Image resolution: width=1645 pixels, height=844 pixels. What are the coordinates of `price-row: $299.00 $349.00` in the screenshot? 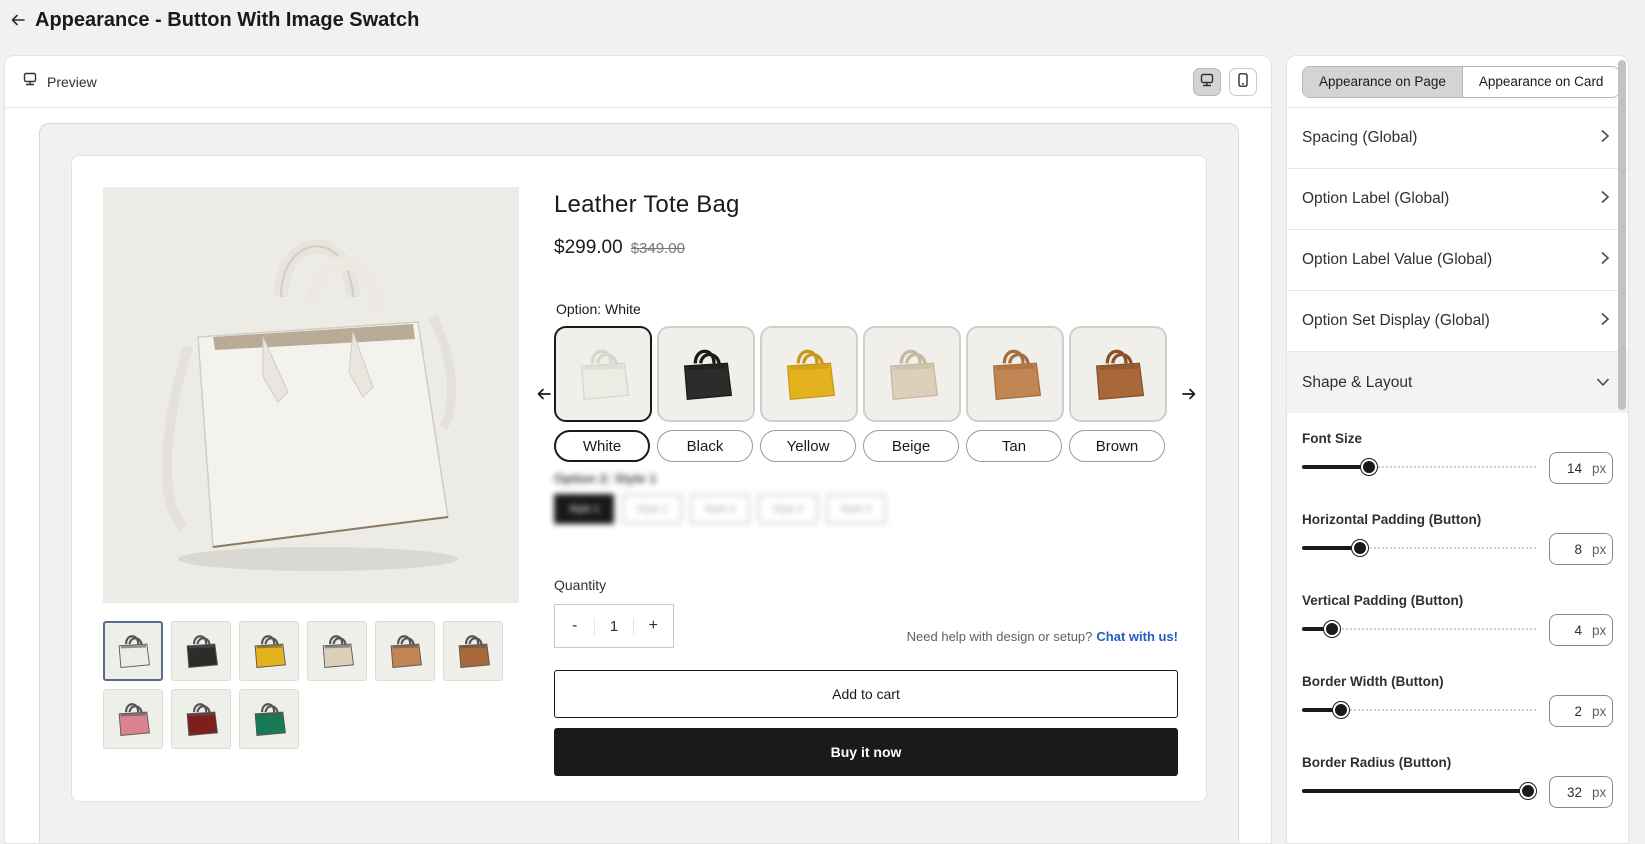 It's located at (866, 248).